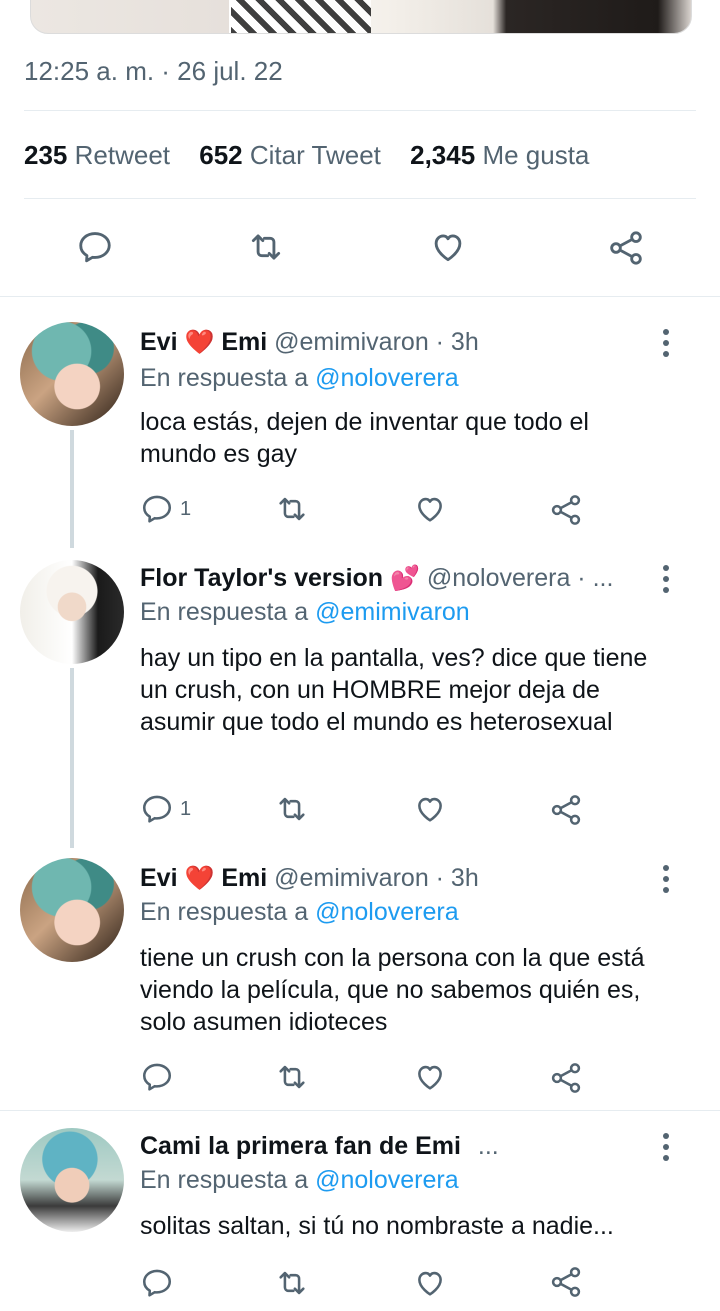 This screenshot has width=720, height=1311. Describe the element at coordinates (443, 155) in the screenshot. I see `likes-count: 2,345` at that location.